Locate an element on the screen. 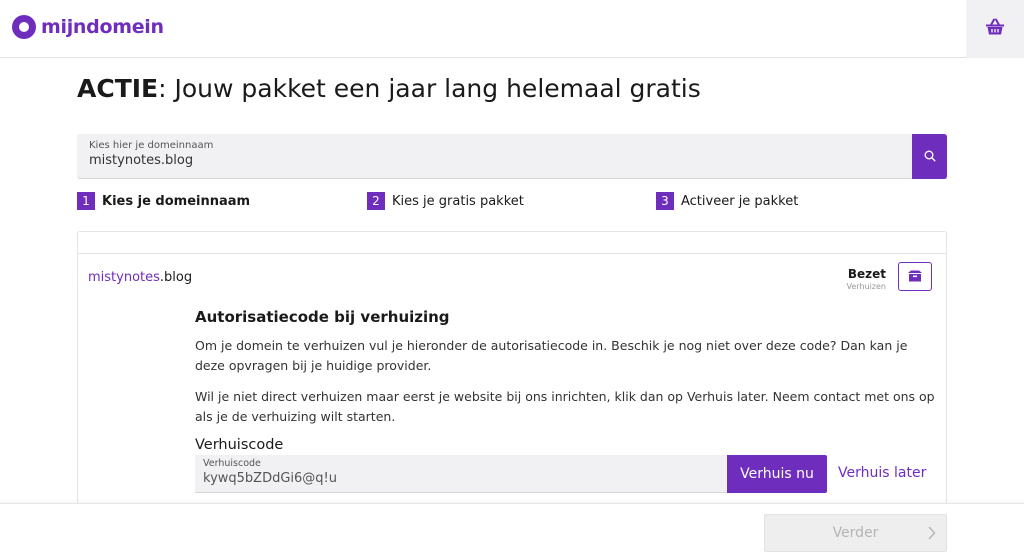 This screenshot has height=559, width=1024. step-1-label: Kies je domeinnaam is located at coordinates (176, 201).